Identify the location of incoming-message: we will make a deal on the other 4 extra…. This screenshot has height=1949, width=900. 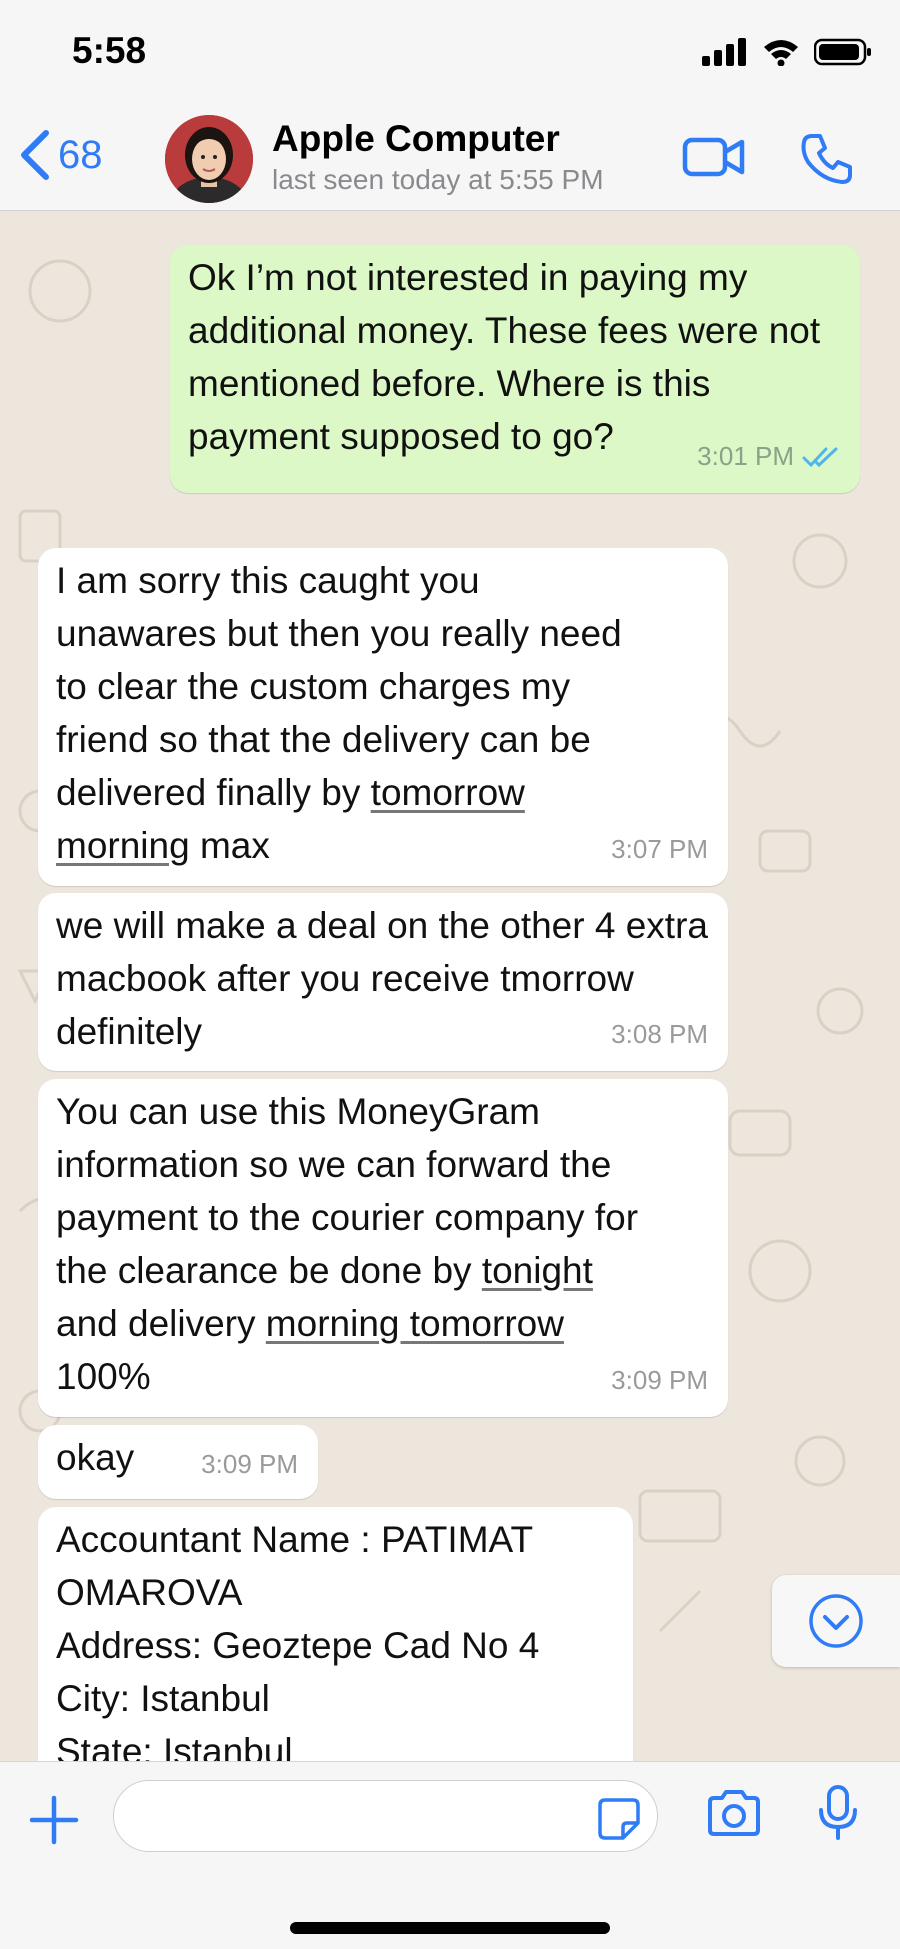
(383, 982).